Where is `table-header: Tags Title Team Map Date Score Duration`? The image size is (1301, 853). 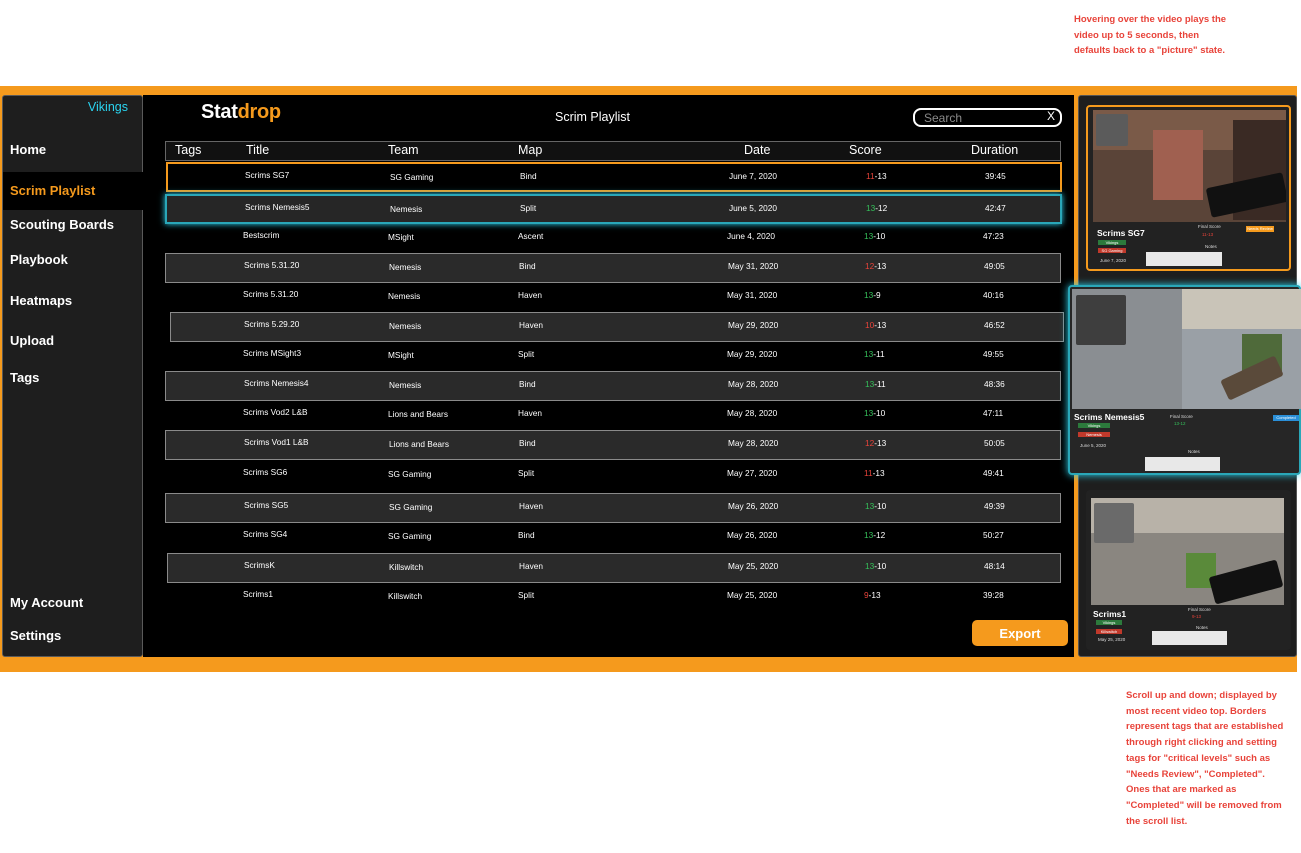 table-header: Tags Title Team Map Date Score Duration is located at coordinates (613, 151).